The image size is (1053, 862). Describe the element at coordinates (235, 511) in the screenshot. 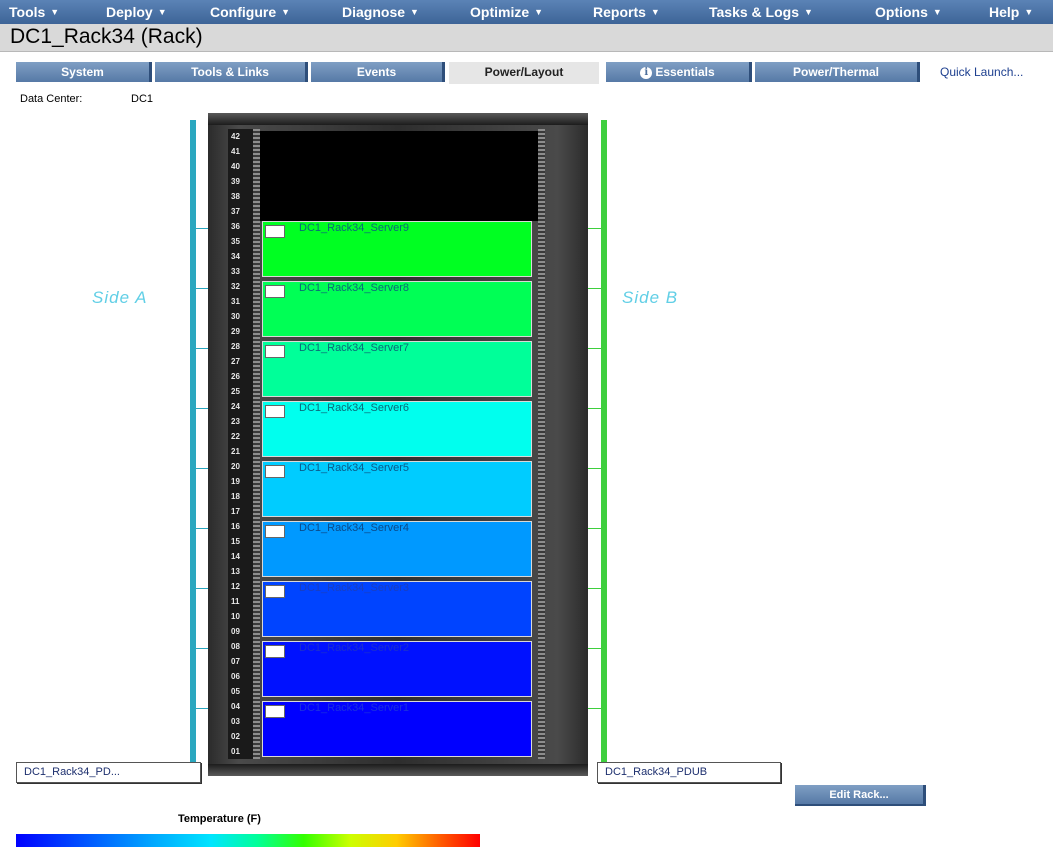

I see `rack-unit-number: 17` at that location.